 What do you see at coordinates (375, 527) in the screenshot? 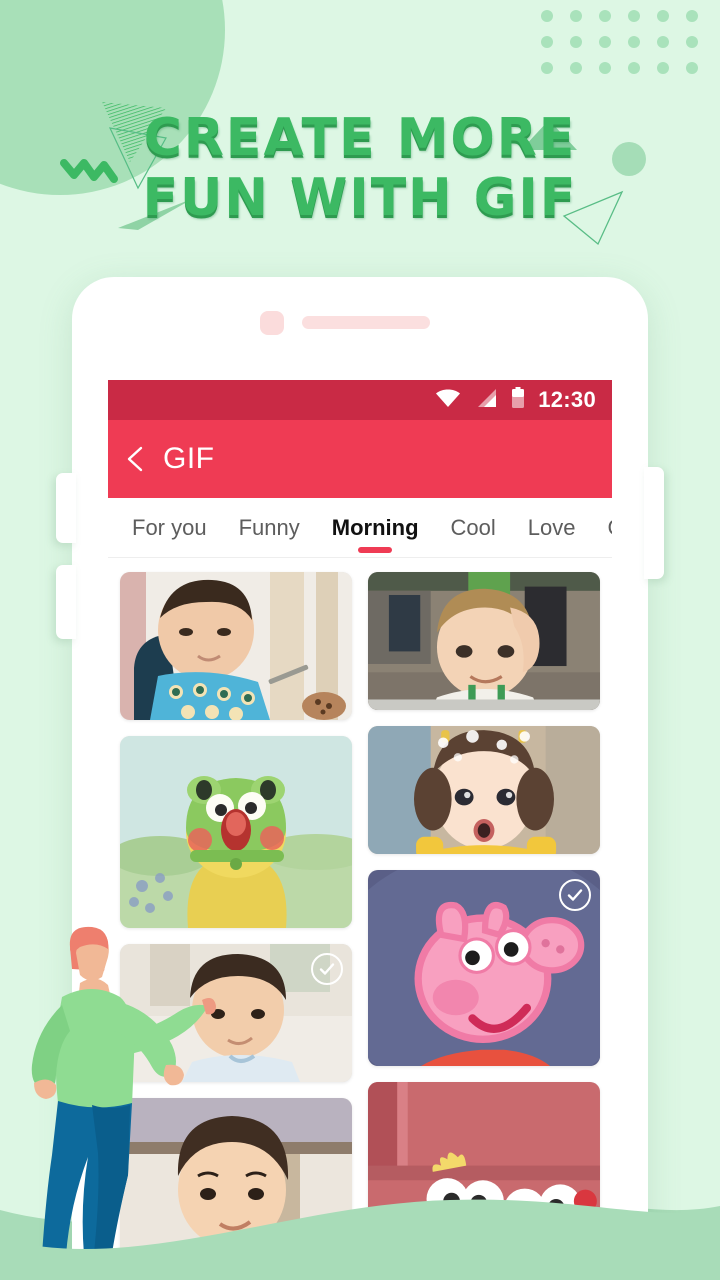
I see `tab-morning: Morning` at bounding box center [375, 527].